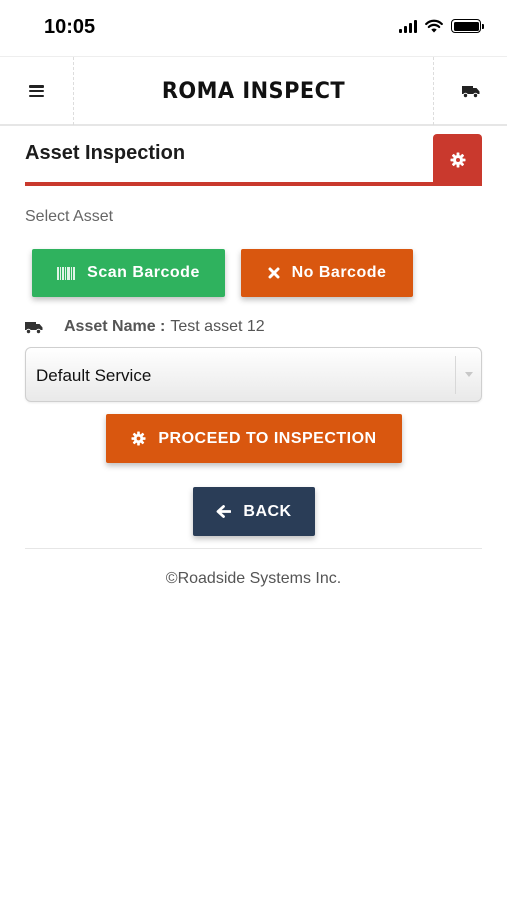 This screenshot has height=900, width=507. Describe the element at coordinates (408, 26) in the screenshot. I see `signal-icon` at that location.